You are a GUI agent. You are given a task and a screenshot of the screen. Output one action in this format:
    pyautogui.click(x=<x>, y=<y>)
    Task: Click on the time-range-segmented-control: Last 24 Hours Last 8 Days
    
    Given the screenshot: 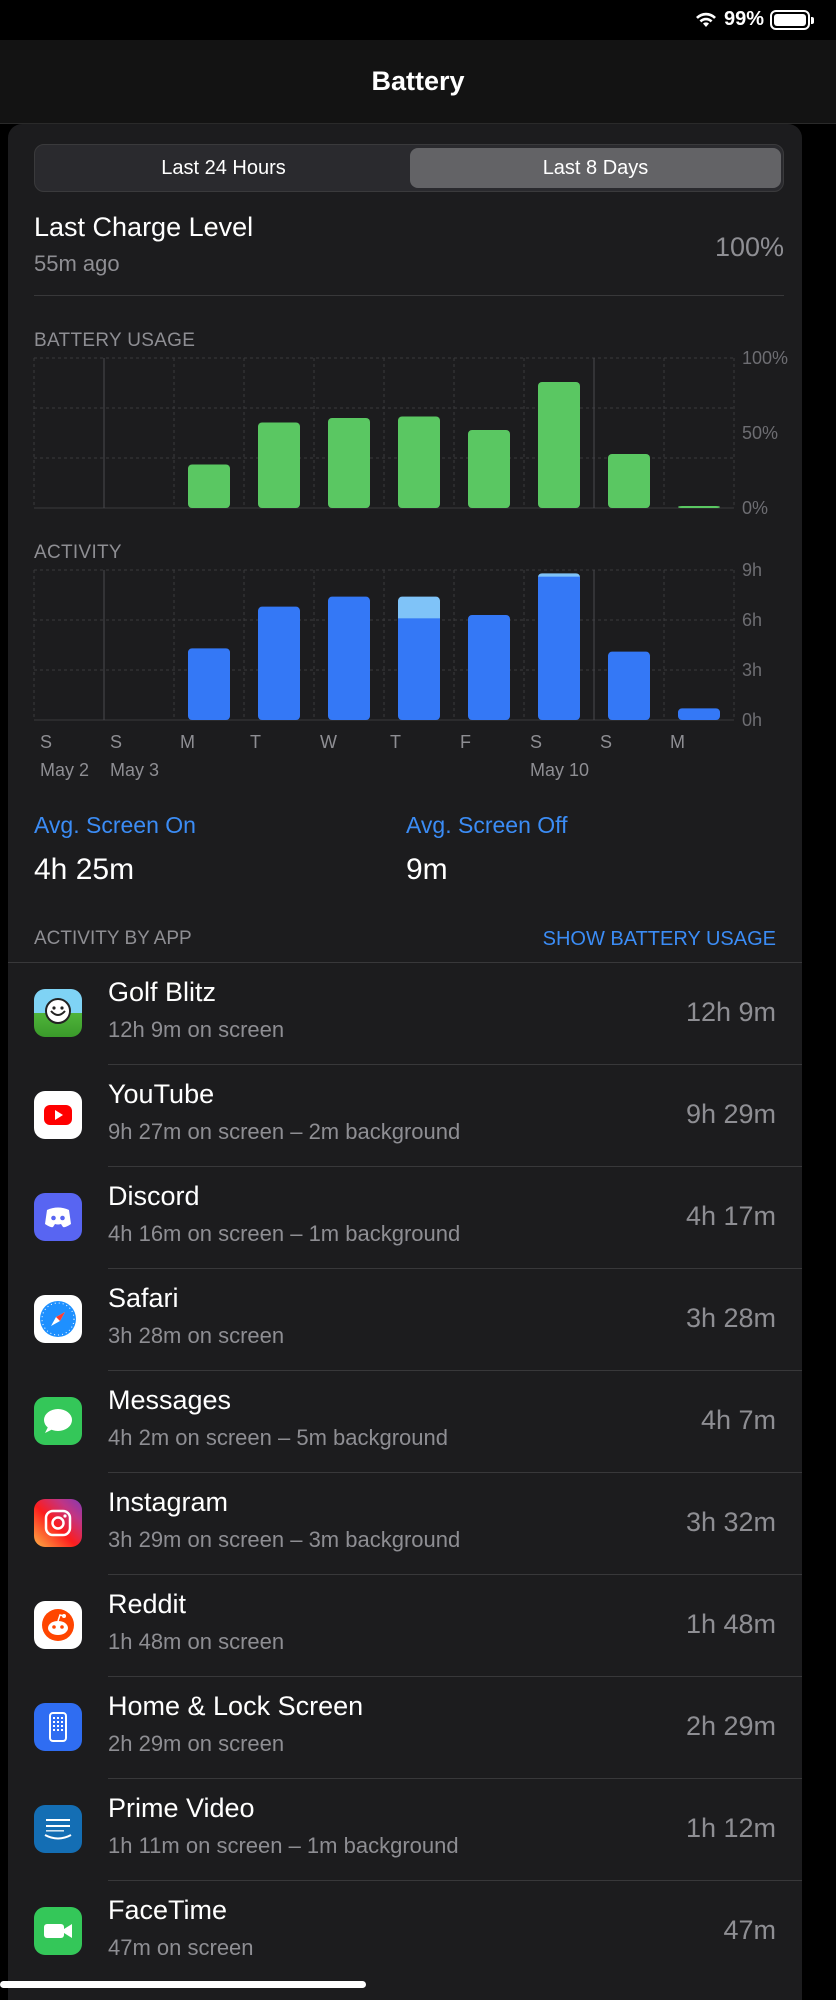 What is the action you would take?
    pyautogui.click(x=409, y=168)
    